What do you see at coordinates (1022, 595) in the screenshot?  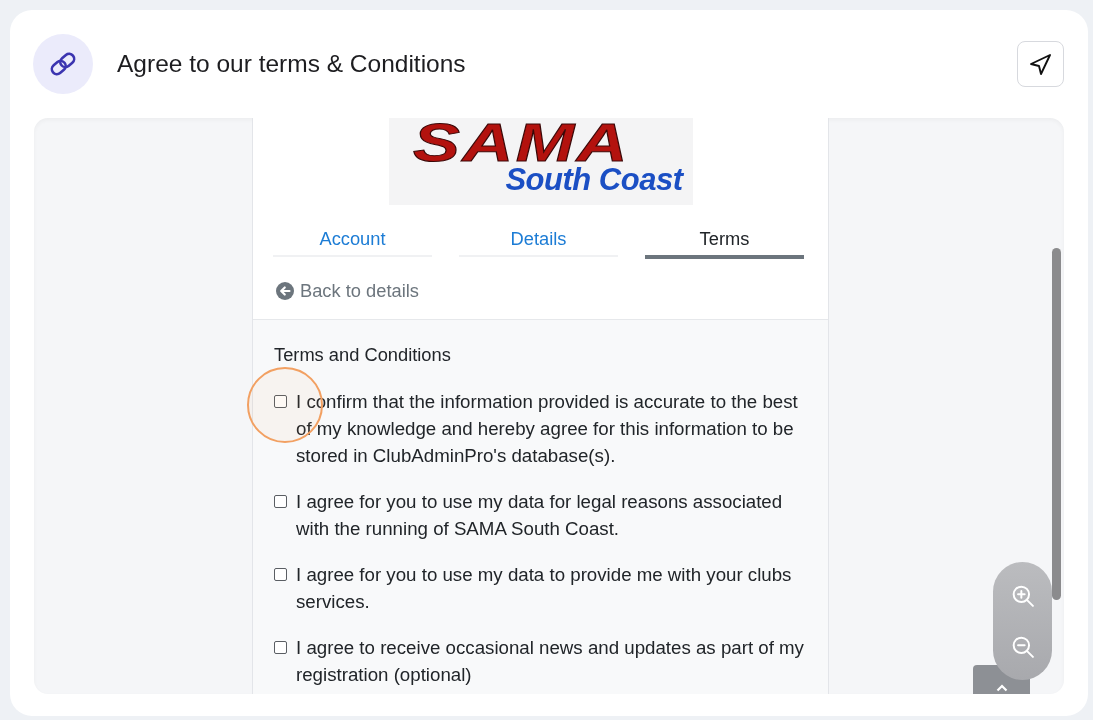 I see `zoom-in-icon` at bounding box center [1022, 595].